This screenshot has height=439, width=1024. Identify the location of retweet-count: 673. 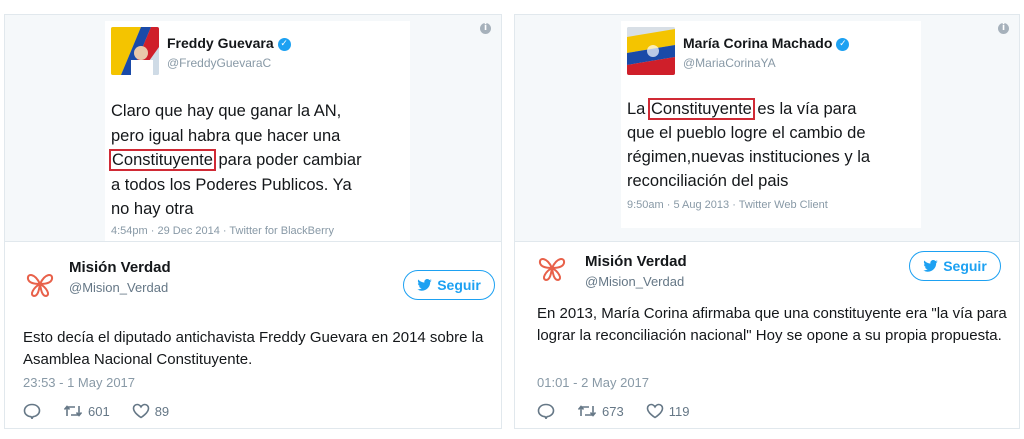
(613, 411).